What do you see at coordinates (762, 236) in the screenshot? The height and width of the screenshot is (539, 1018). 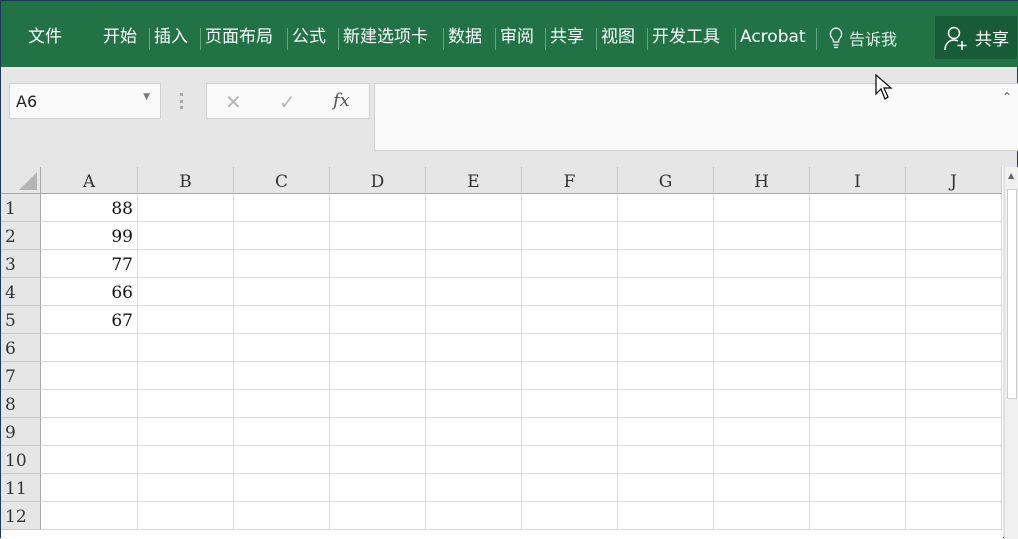 I see `cell-H2` at bounding box center [762, 236].